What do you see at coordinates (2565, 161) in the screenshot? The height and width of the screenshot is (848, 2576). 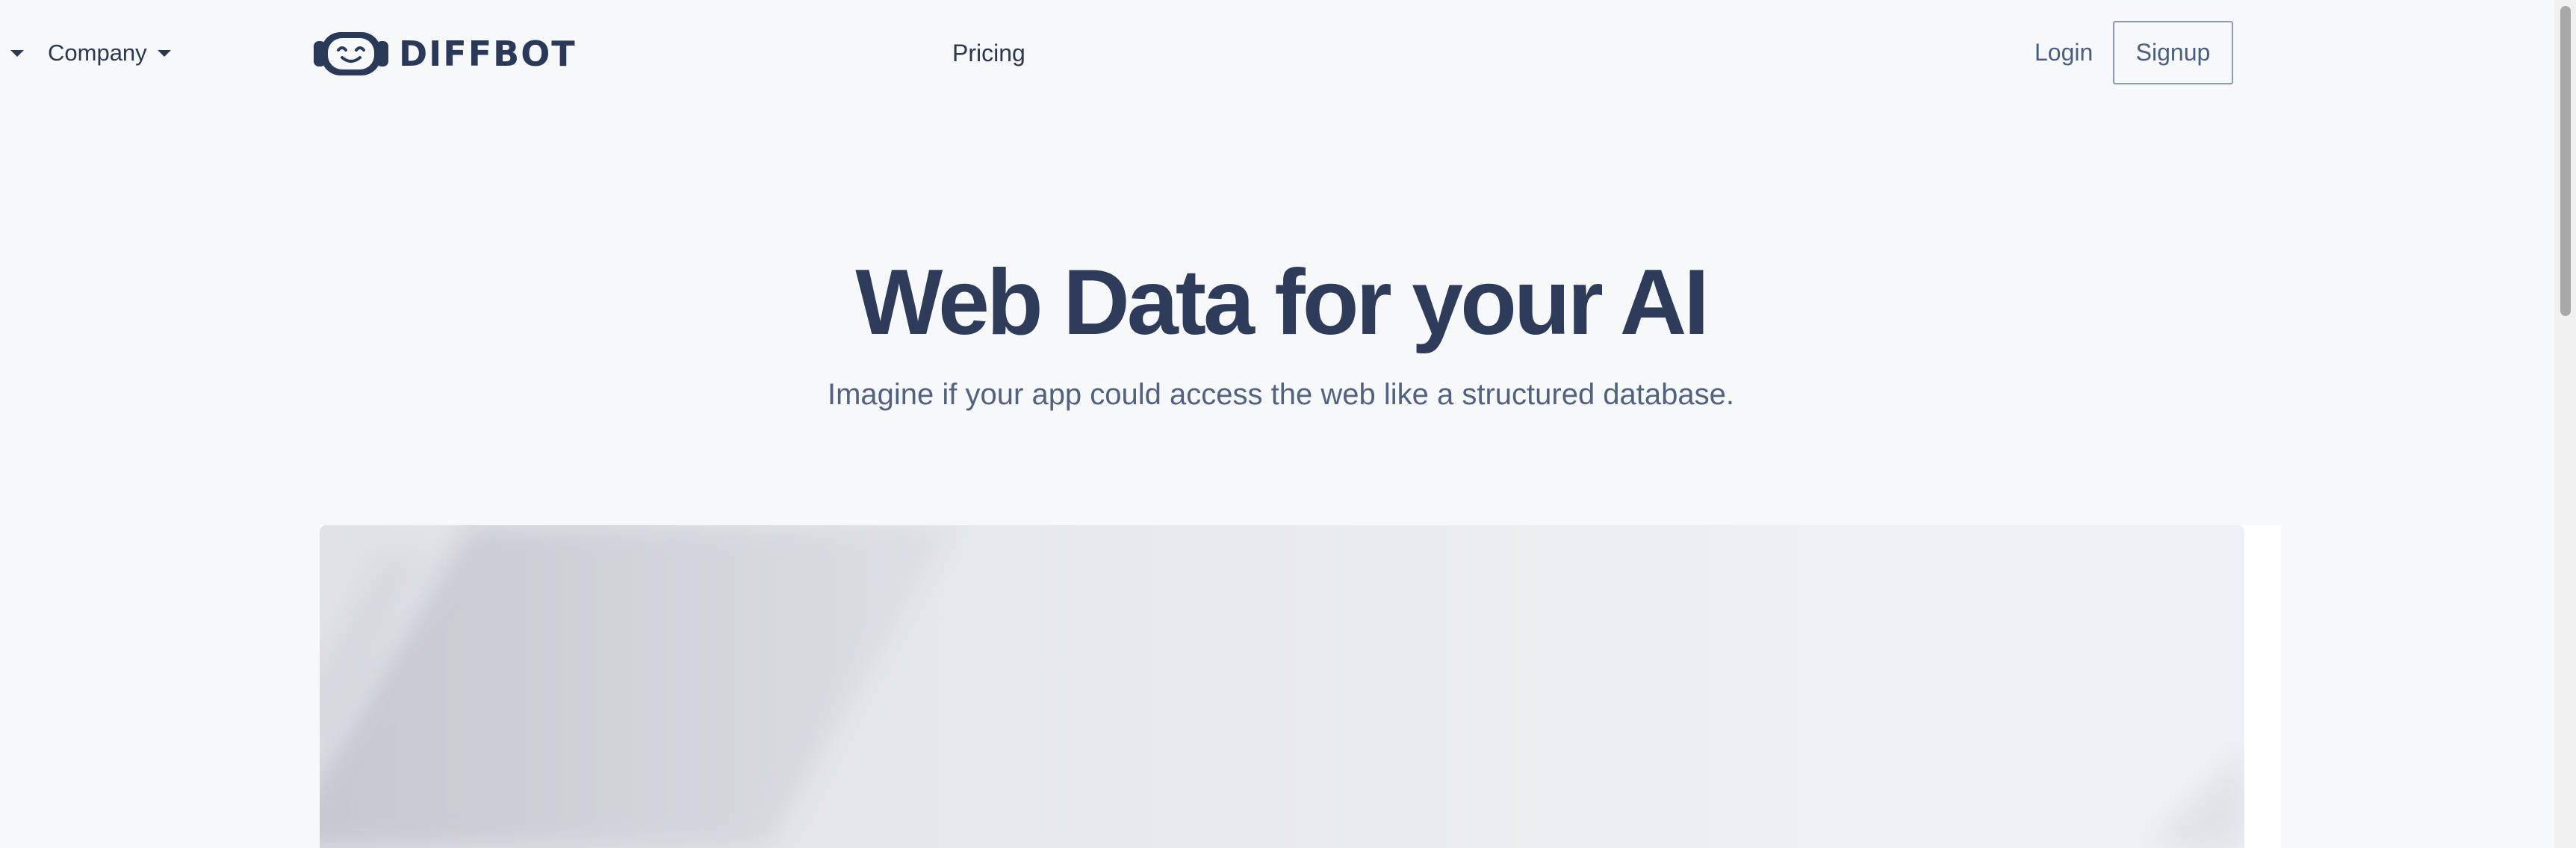 I see `scrollbar-thumb` at bounding box center [2565, 161].